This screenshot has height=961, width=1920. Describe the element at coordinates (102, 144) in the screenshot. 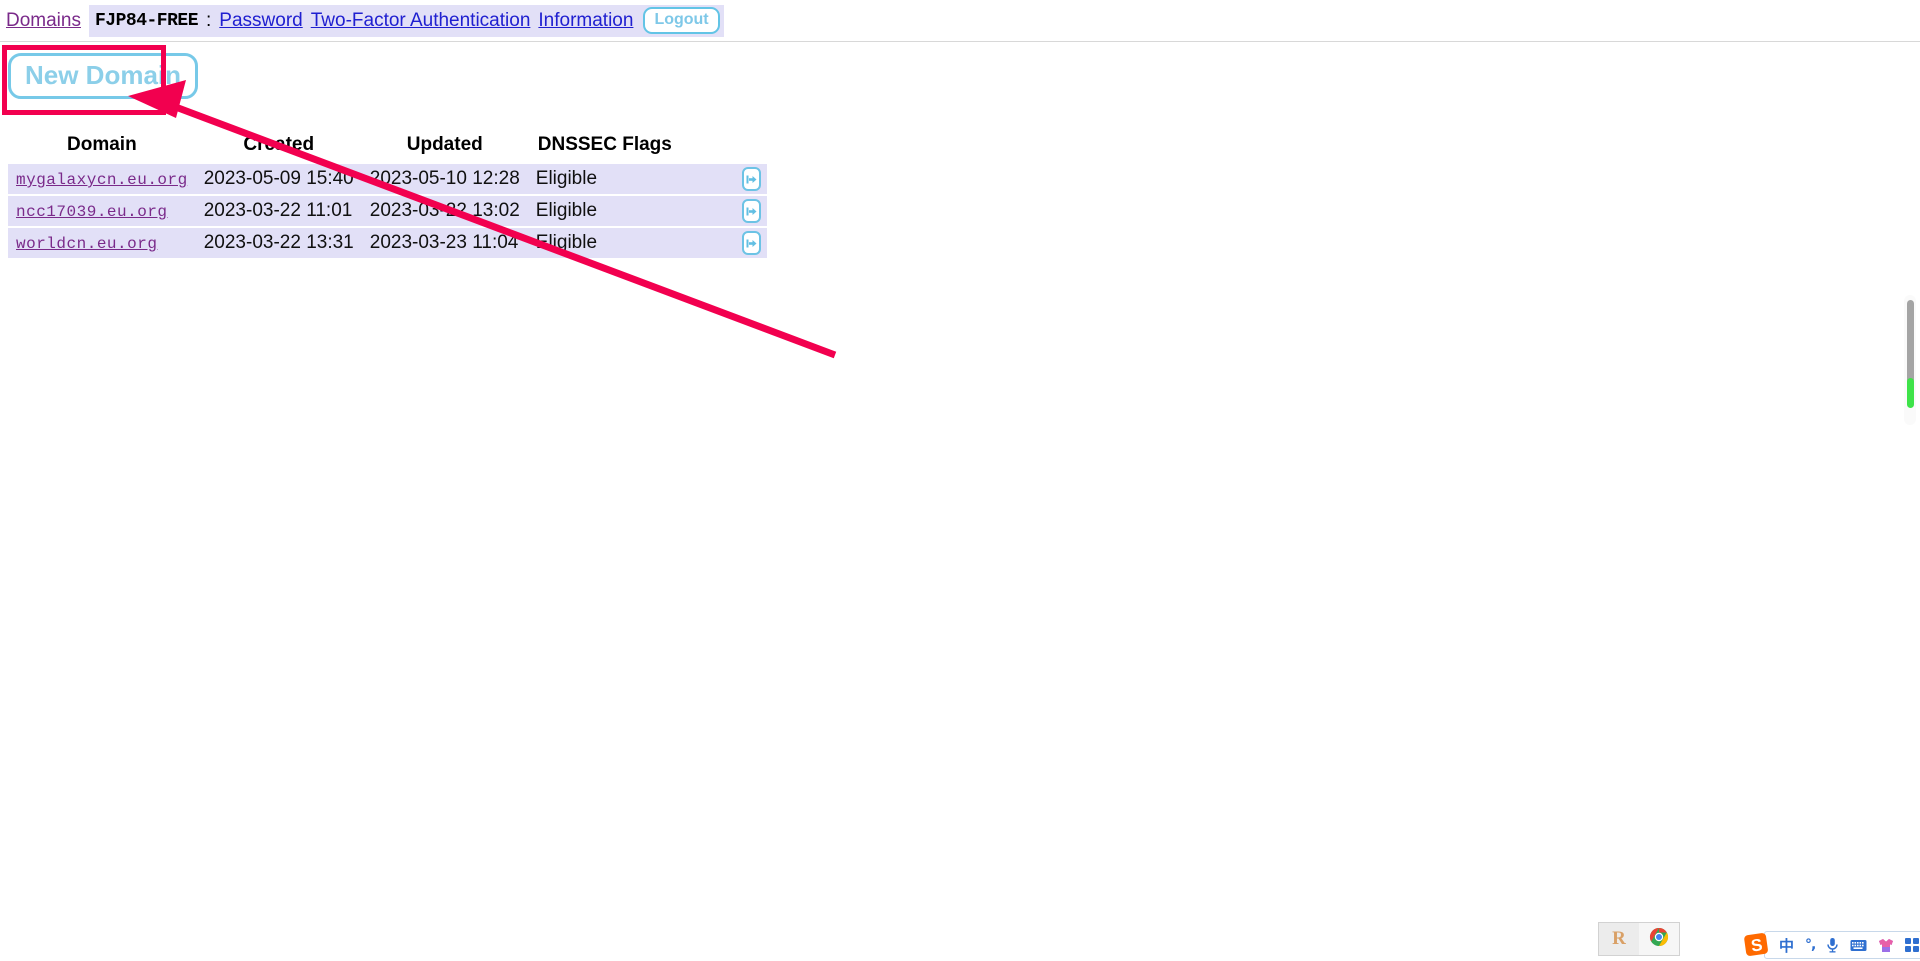

I see `column-header-domain: Domain` at that location.